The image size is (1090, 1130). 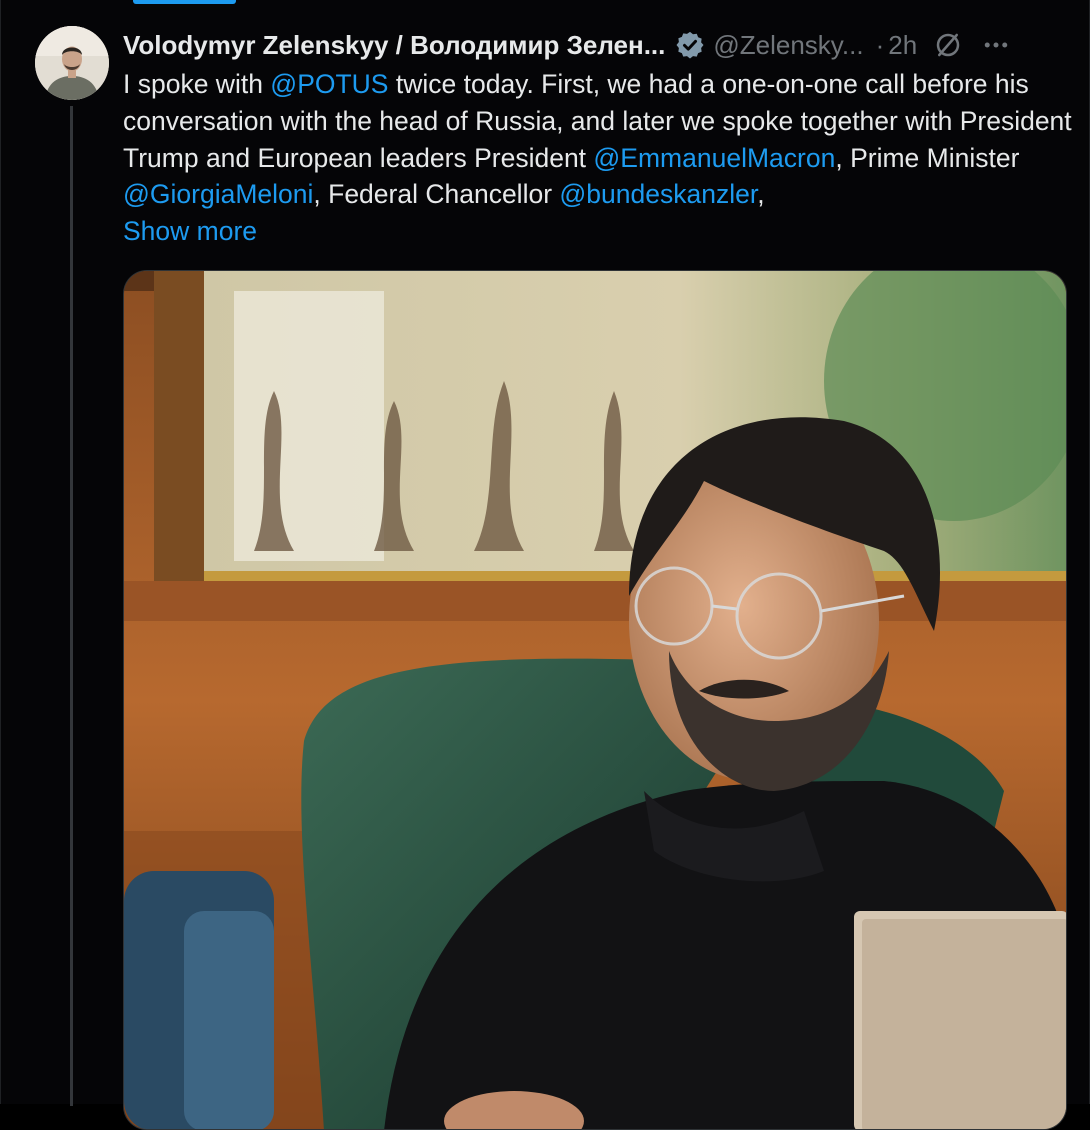 I want to click on author-avatar, so click(x=72, y=63).